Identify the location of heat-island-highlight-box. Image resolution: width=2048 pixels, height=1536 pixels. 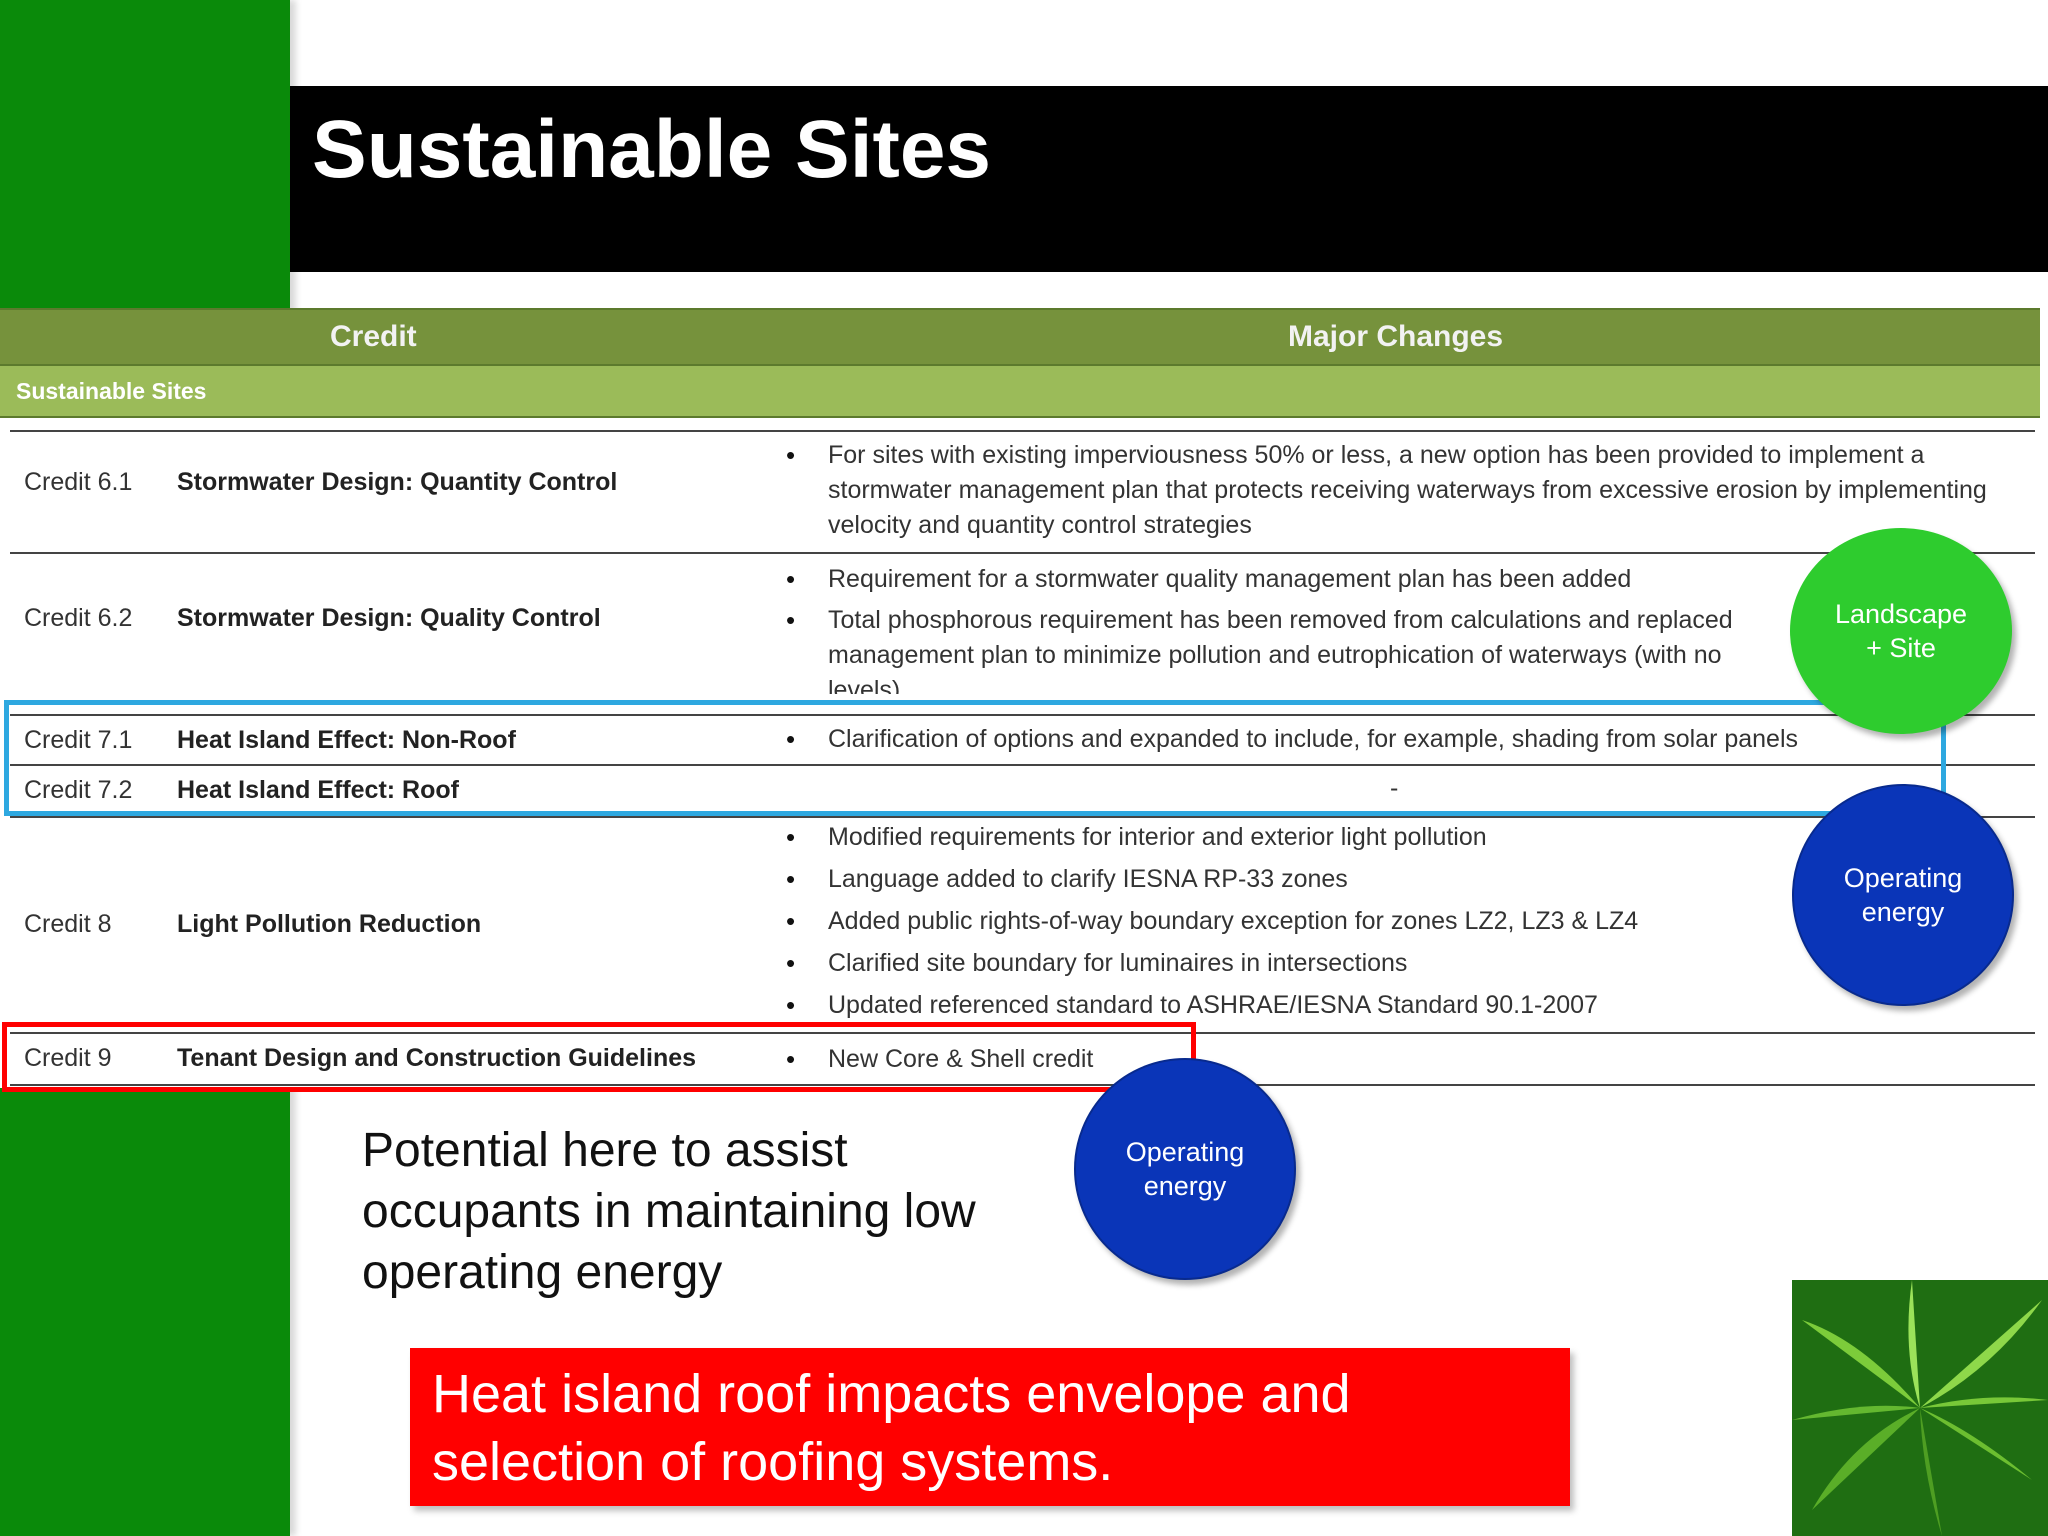
(975, 758).